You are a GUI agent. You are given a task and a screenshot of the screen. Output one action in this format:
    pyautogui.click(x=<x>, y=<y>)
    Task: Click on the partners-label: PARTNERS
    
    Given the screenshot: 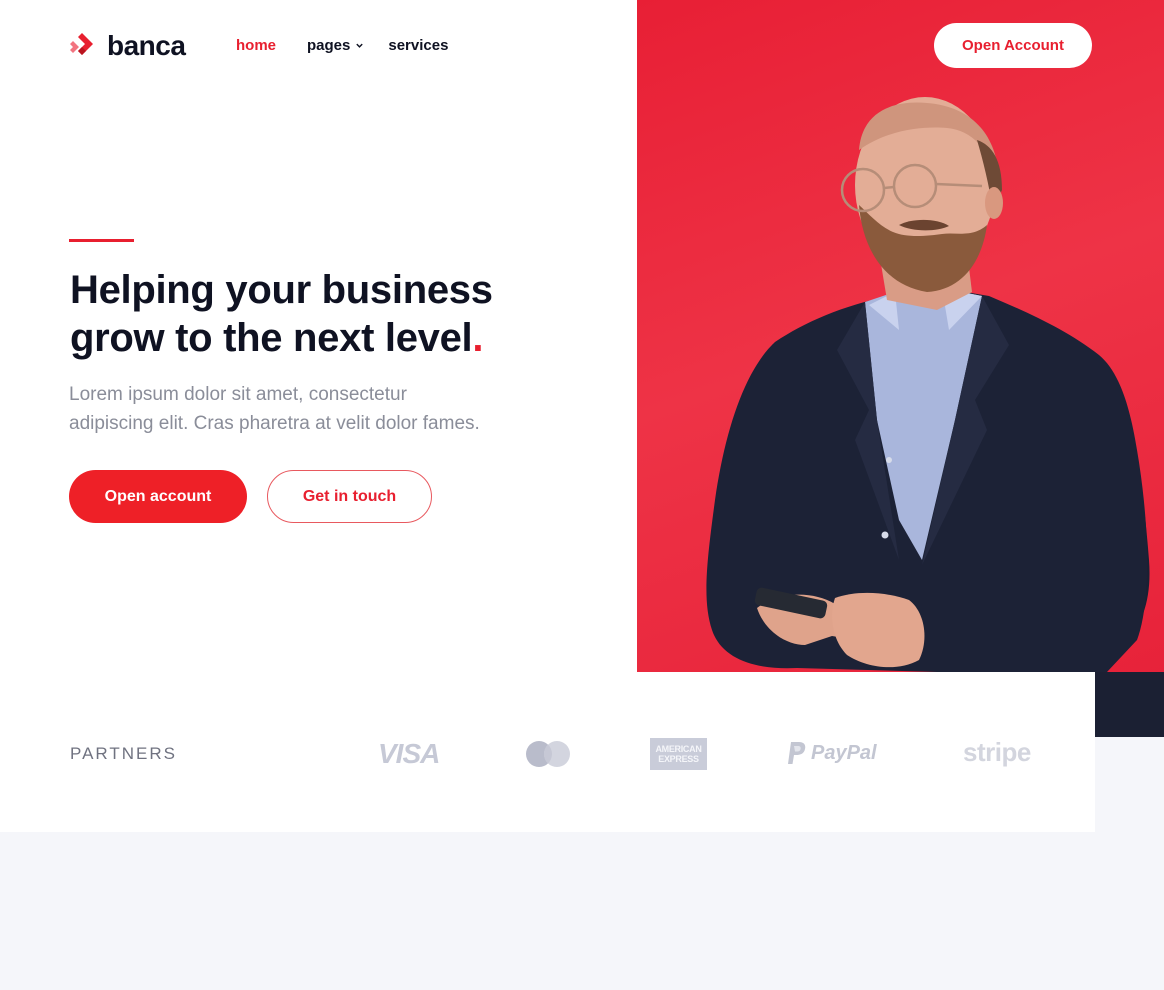 What is the action you would take?
    pyautogui.click(x=124, y=753)
    